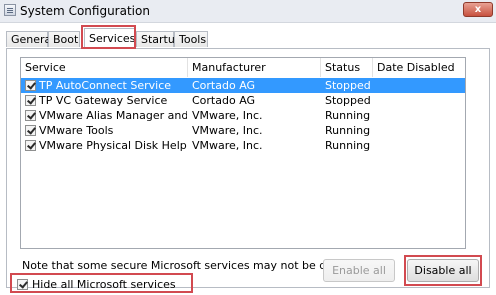 This screenshot has height=295, width=496. I want to click on column-service: Service, so click(104, 67).